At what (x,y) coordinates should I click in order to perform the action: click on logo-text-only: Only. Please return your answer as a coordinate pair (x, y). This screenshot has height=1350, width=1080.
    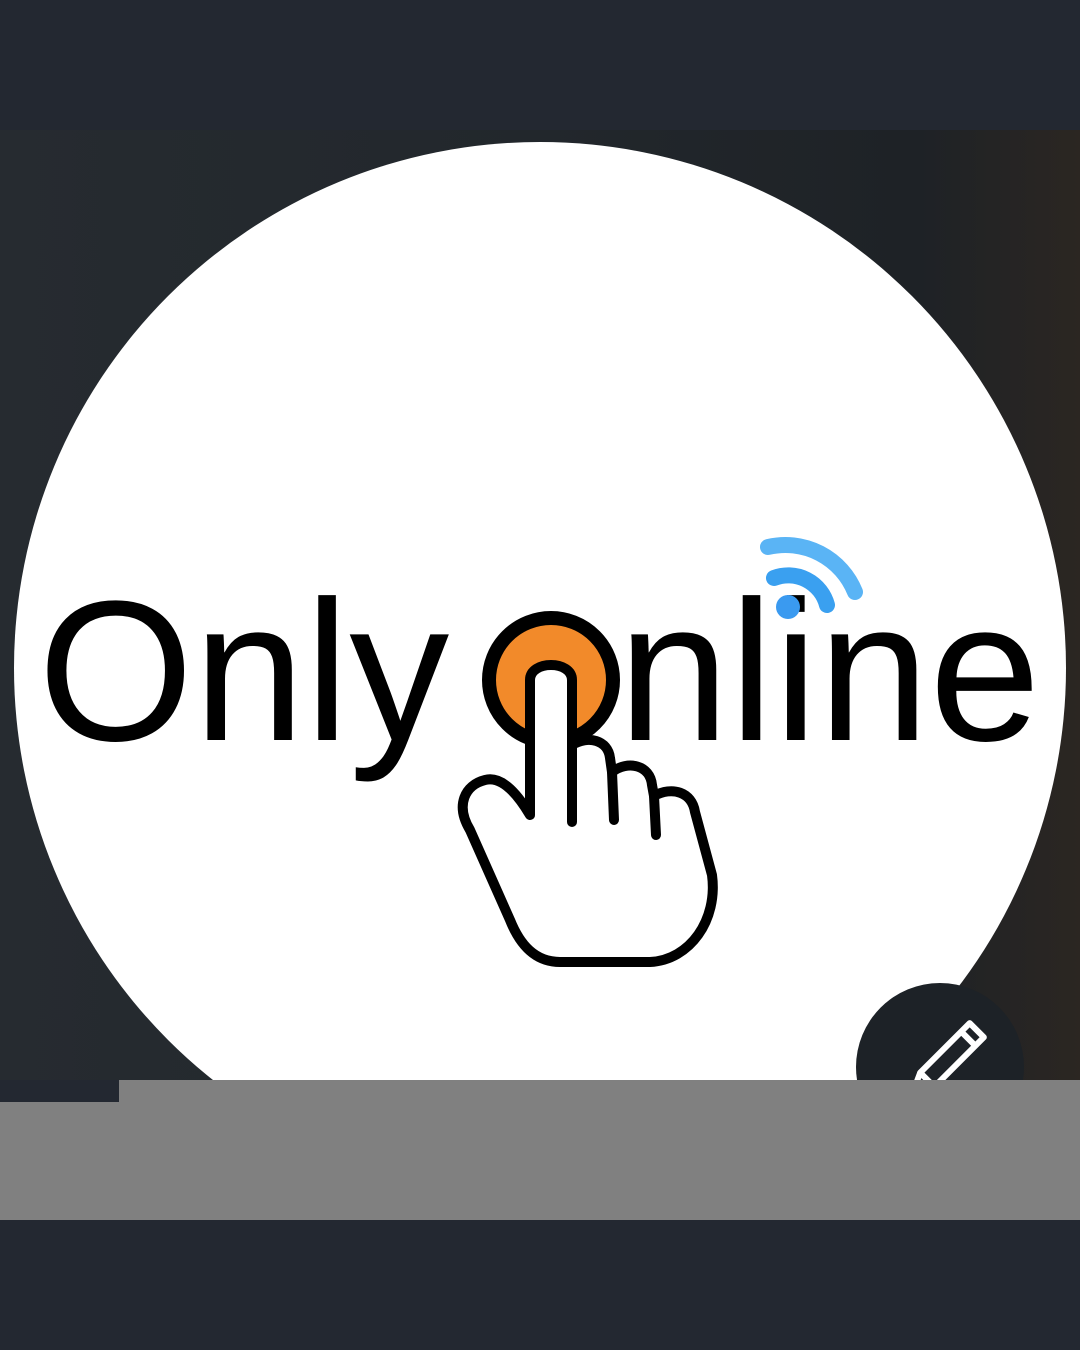
    Looking at the image, I should click on (243, 671).